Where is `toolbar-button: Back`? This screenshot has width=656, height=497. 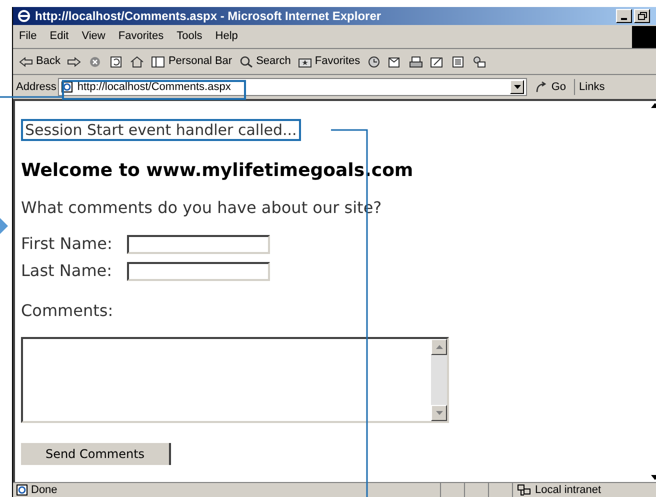
toolbar-button: Back is located at coordinates (39, 61).